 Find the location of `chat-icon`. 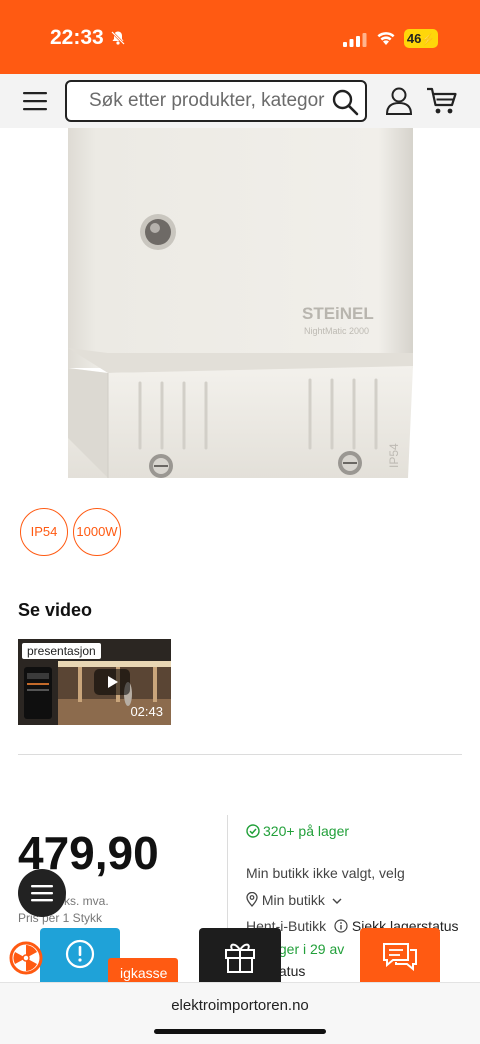

chat-icon is located at coordinates (400, 957).